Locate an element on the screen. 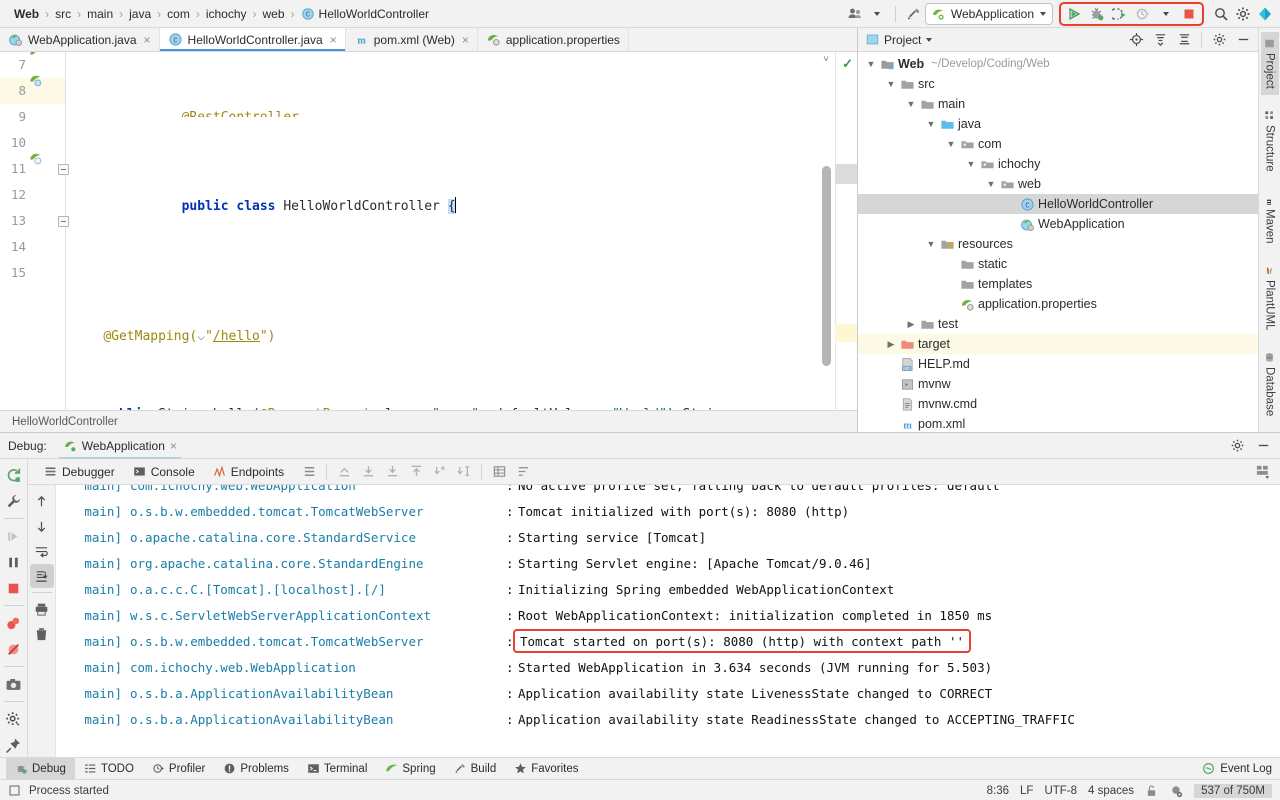  tree-node-resources: ▼ resources is located at coordinates (1058, 244).